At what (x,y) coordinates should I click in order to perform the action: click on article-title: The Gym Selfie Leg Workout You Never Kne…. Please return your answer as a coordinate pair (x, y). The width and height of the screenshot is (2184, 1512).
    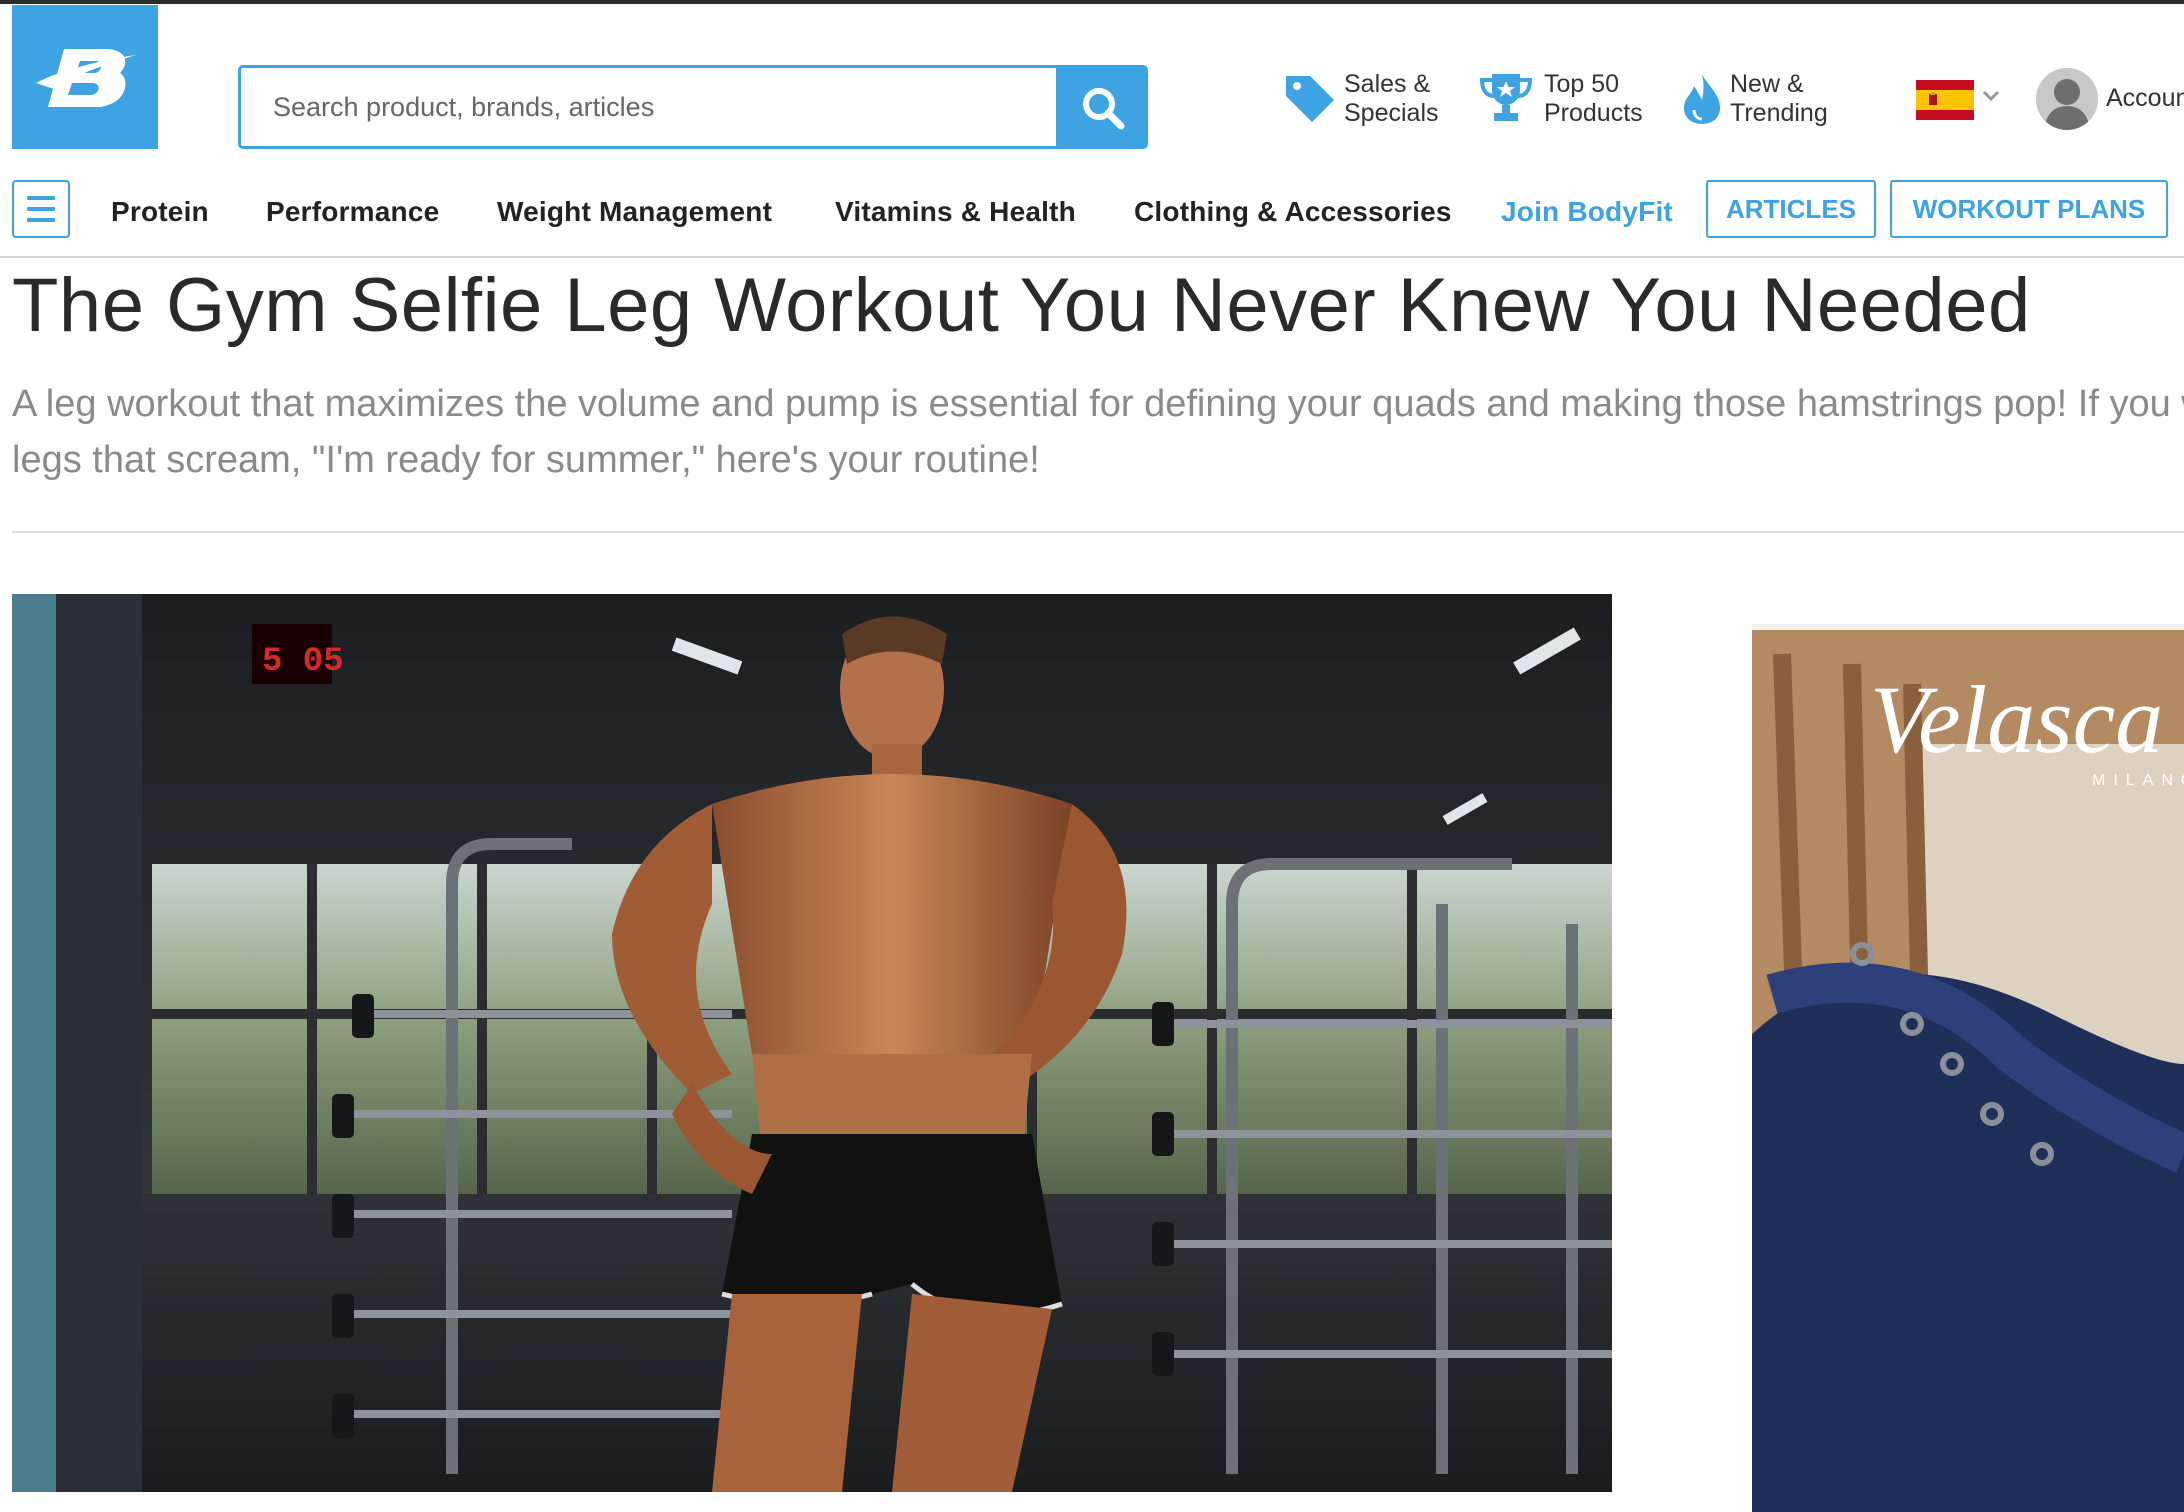
    Looking at the image, I should click on (1021, 305).